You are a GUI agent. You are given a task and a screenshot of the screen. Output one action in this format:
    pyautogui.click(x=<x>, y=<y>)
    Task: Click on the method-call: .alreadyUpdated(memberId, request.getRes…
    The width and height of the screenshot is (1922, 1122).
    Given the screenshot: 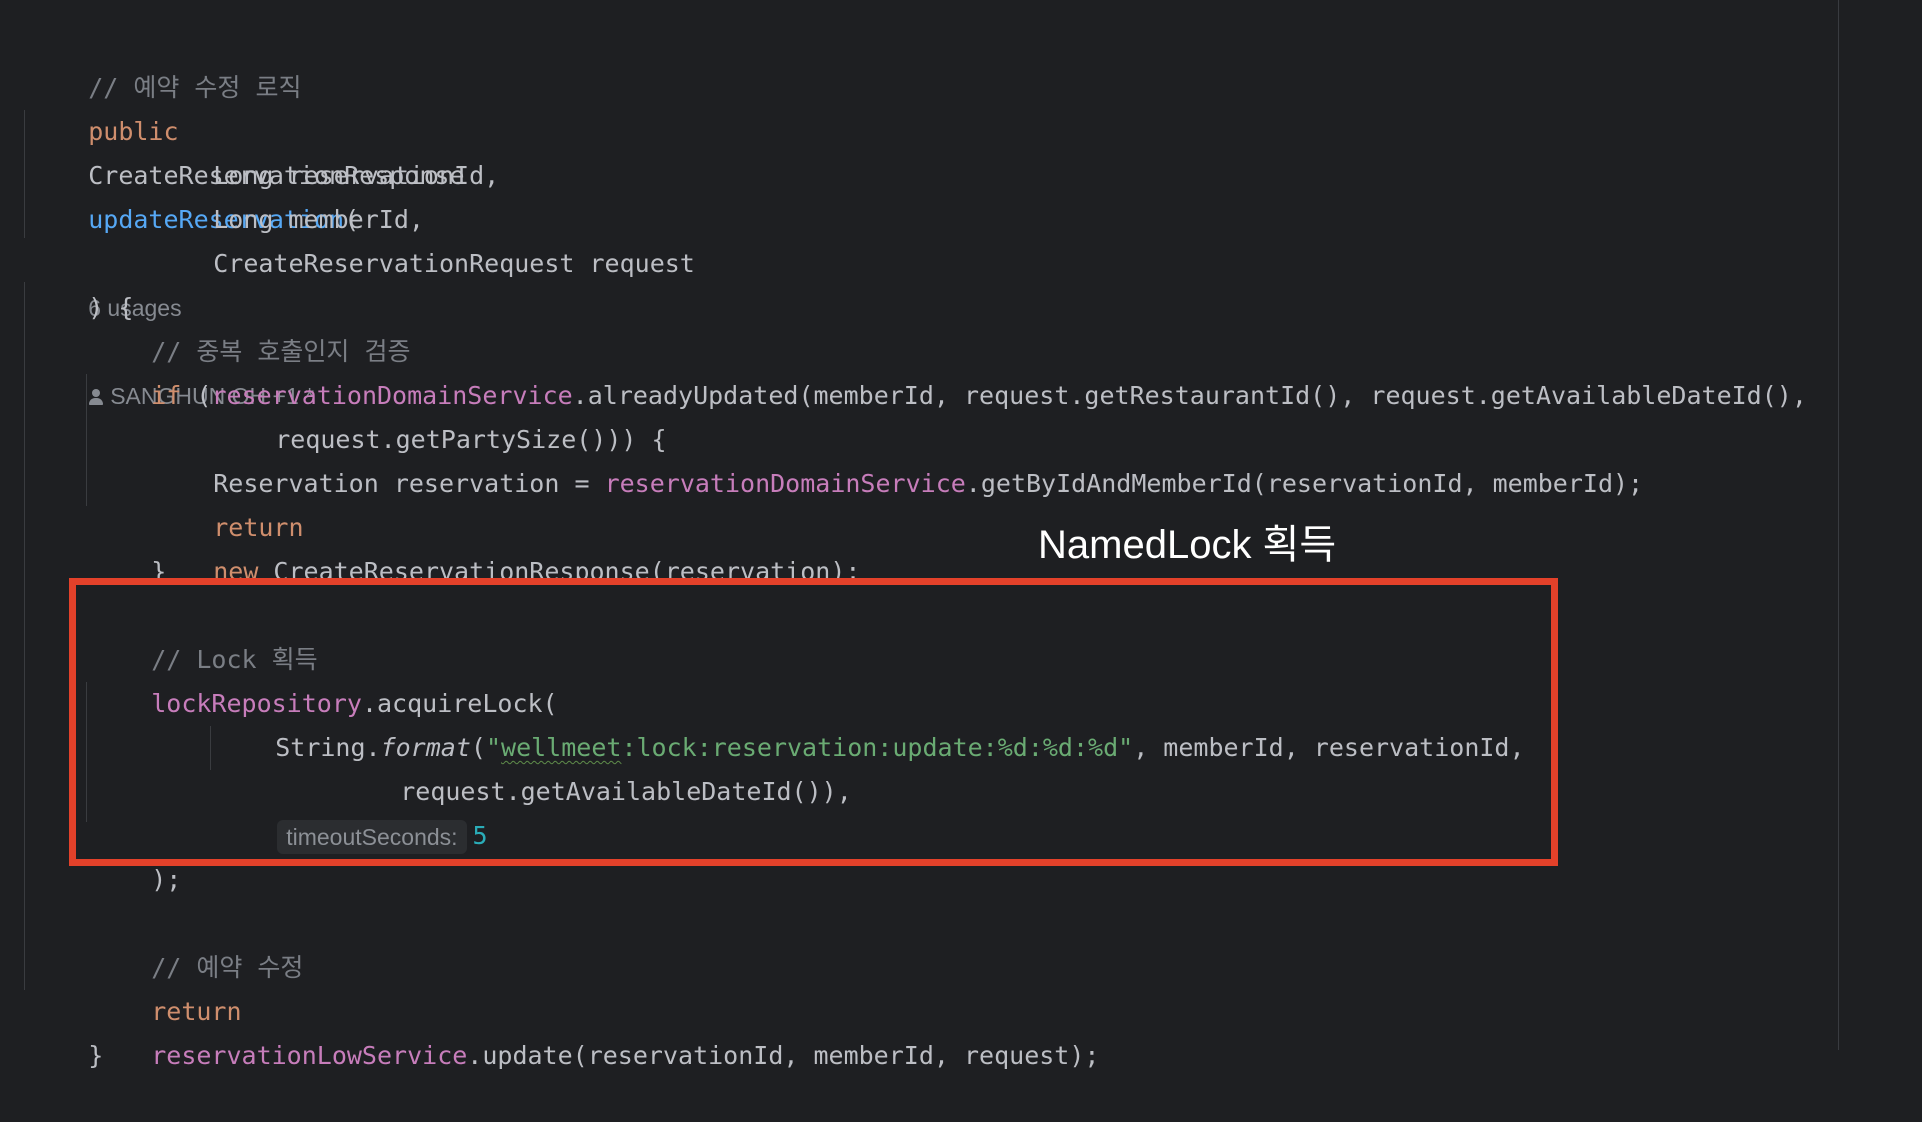 What is the action you would take?
    pyautogui.click(x=1189, y=395)
    